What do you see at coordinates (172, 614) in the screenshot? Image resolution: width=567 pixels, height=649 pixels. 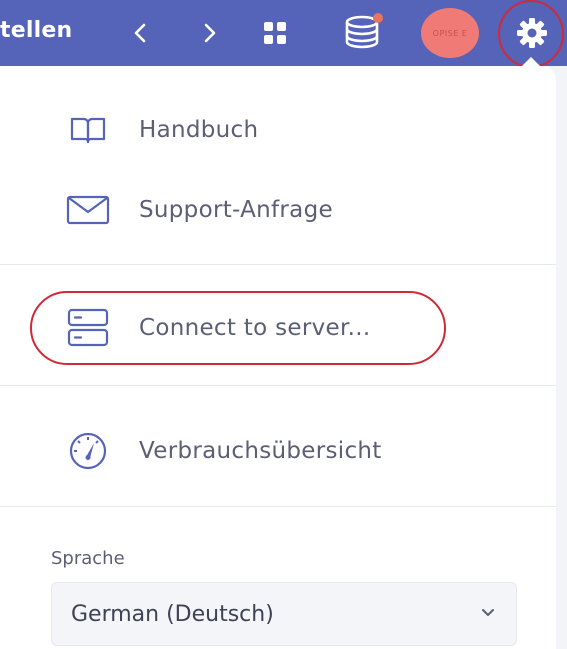 I see `language-select-value: German (Deutsch)` at bounding box center [172, 614].